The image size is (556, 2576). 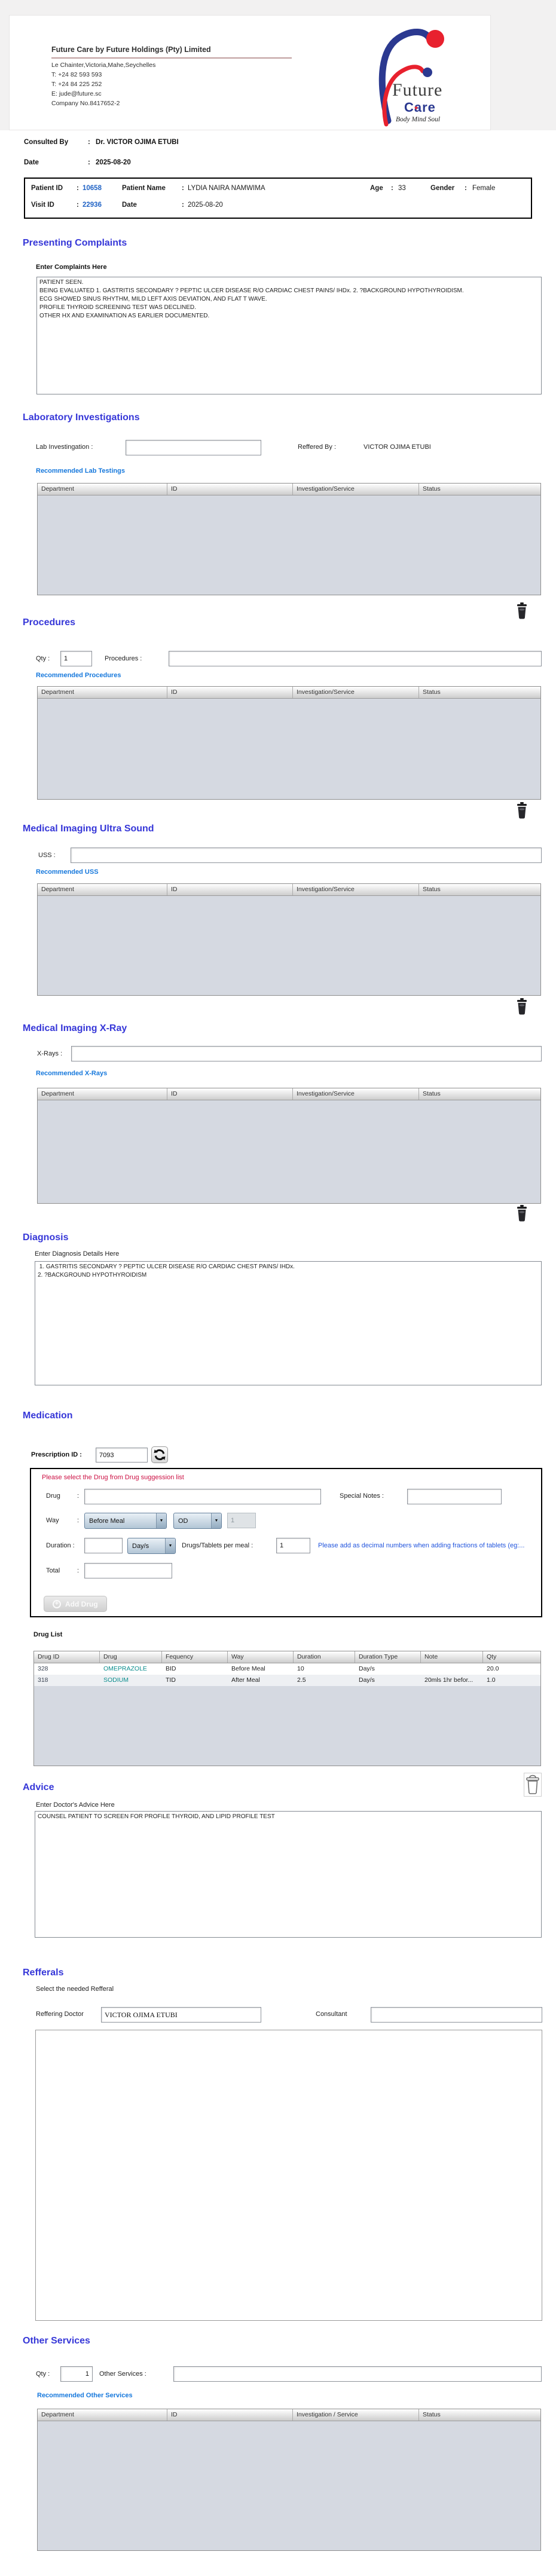 I want to click on visit-id-label: Visit ID, so click(x=43, y=205).